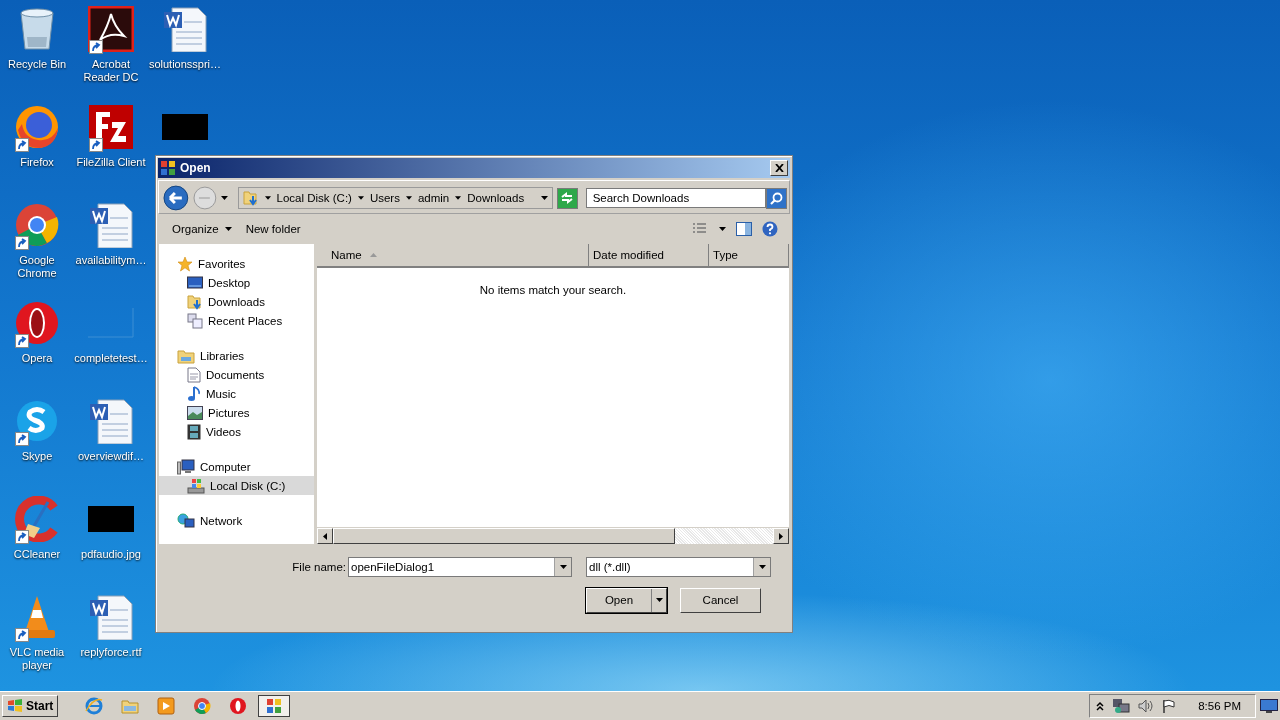 The height and width of the screenshot is (720, 1280). I want to click on history-caret-icon, so click(224, 198).